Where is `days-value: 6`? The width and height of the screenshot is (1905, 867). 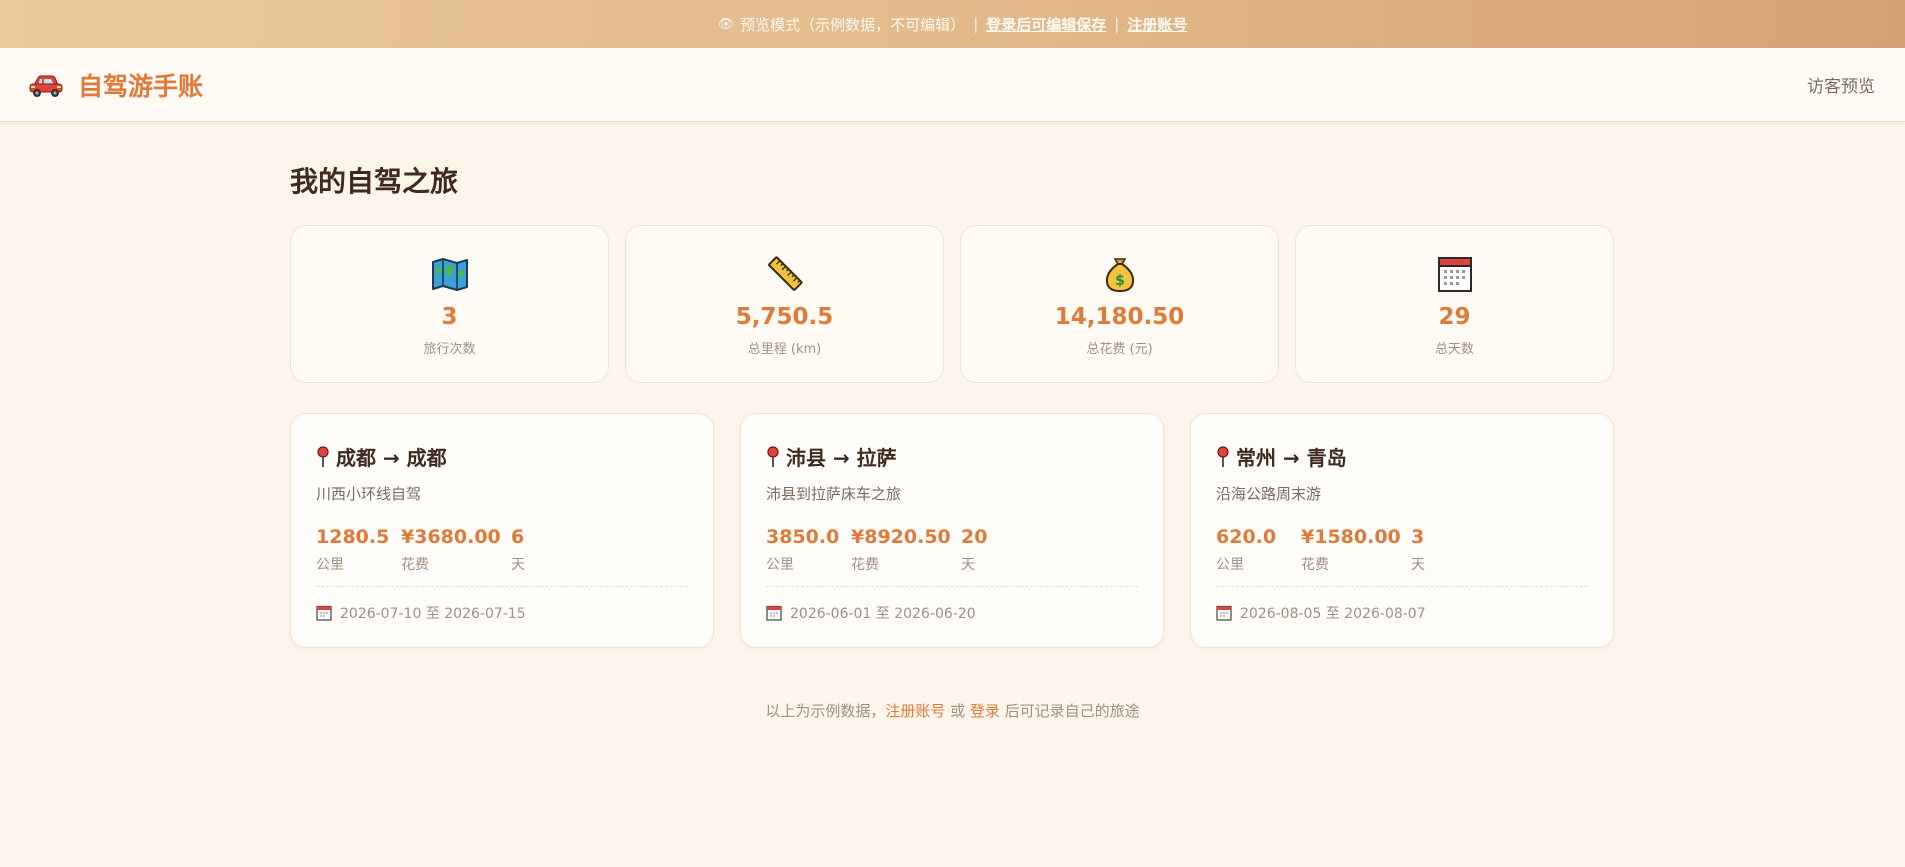
days-value: 6 is located at coordinates (518, 537).